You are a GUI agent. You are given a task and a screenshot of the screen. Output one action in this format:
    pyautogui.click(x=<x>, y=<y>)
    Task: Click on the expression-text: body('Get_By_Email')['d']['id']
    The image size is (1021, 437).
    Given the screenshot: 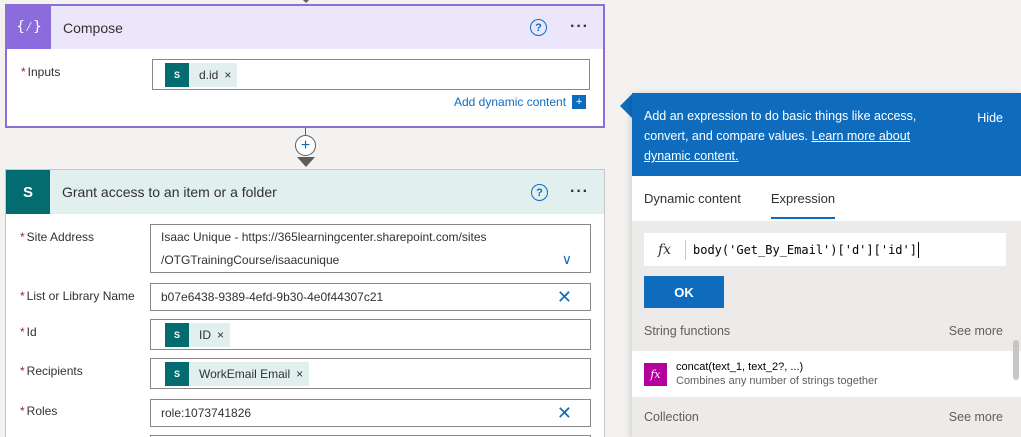 What is the action you would take?
    pyautogui.click(x=801, y=250)
    